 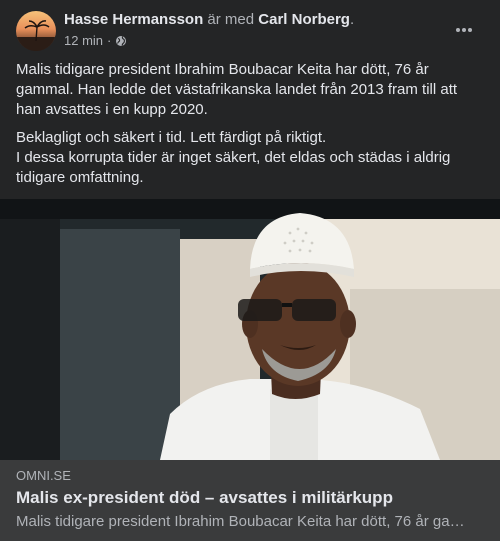 What do you see at coordinates (133, 19) in the screenshot?
I see `author-name: Hasse Hermansson` at bounding box center [133, 19].